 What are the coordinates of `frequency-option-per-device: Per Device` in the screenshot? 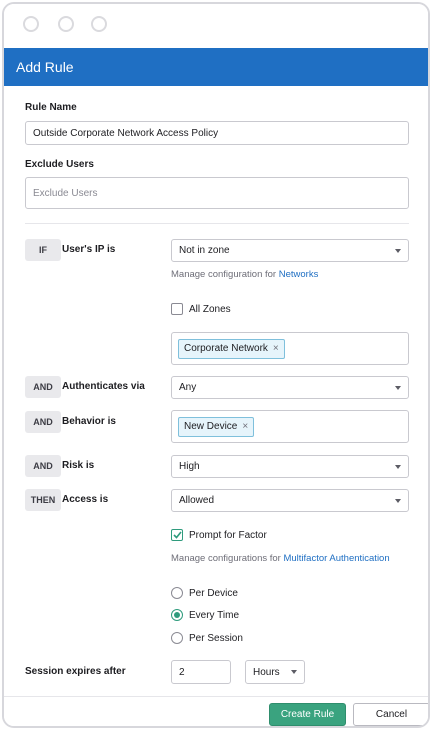 It's located at (204, 593).